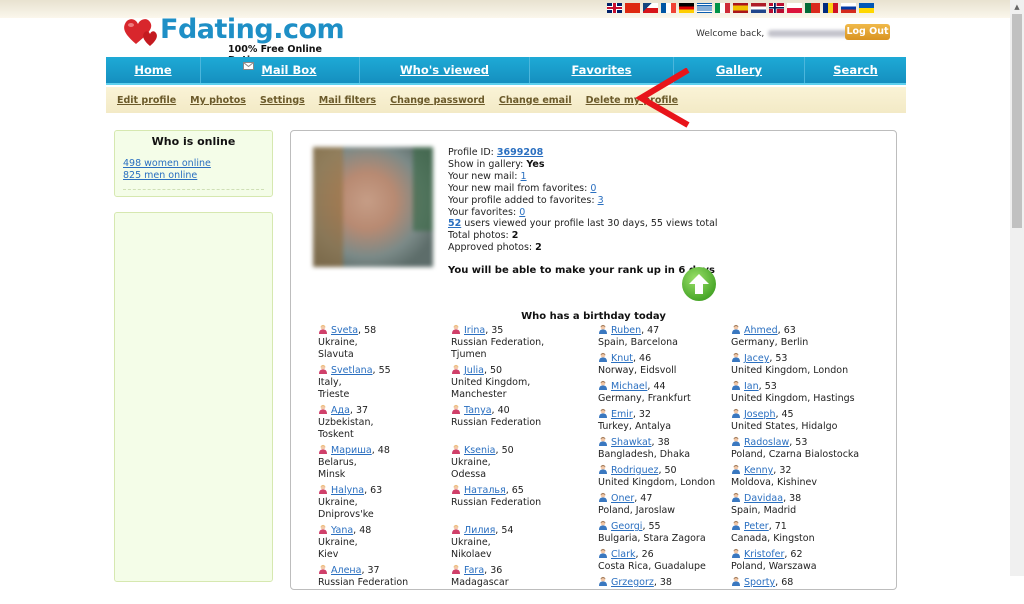 This screenshot has width=1024, height=604. What do you see at coordinates (638, 342) in the screenshot?
I see `birthday-user-location: Spain, Barcelona` at bounding box center [638, 342].